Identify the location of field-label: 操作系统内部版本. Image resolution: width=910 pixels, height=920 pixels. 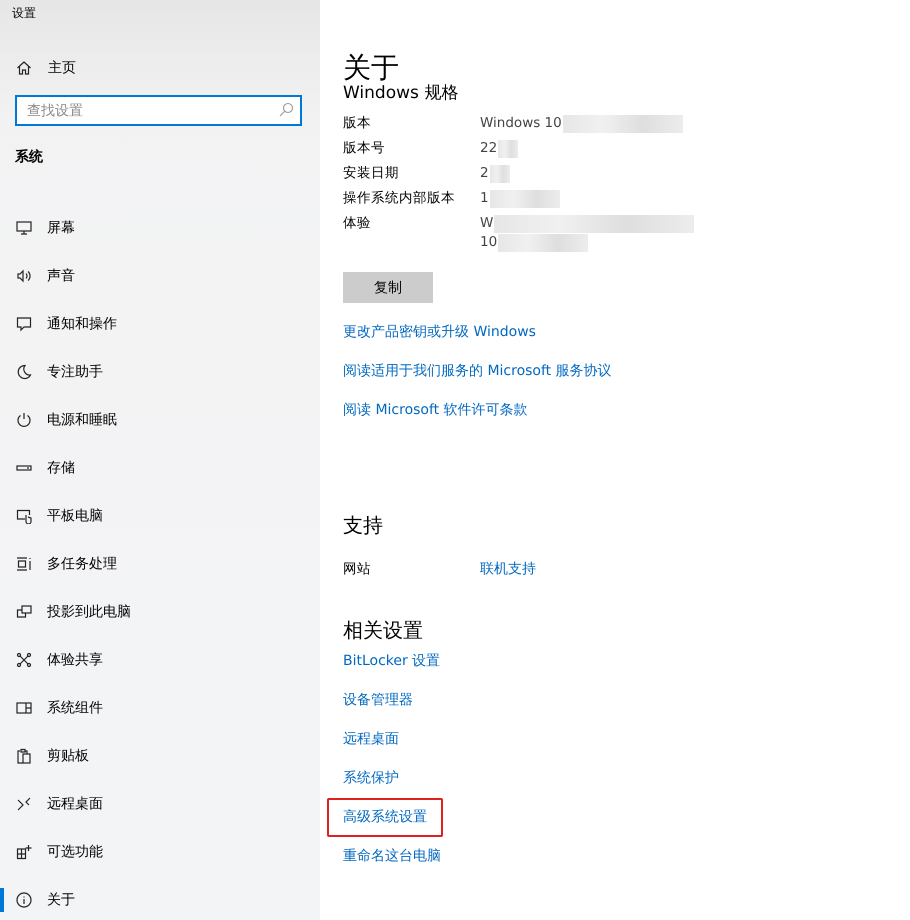
(399, 198).